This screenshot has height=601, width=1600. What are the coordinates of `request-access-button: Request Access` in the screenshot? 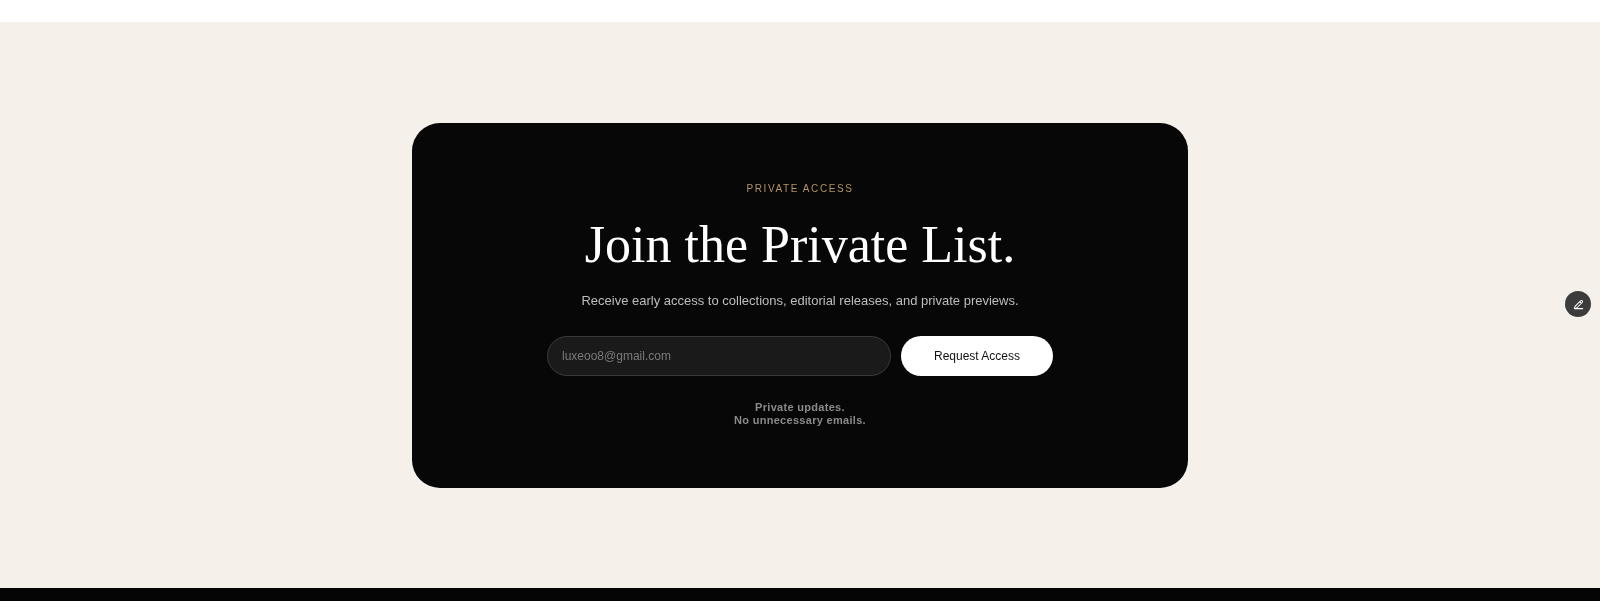 It's located at (977, 355).